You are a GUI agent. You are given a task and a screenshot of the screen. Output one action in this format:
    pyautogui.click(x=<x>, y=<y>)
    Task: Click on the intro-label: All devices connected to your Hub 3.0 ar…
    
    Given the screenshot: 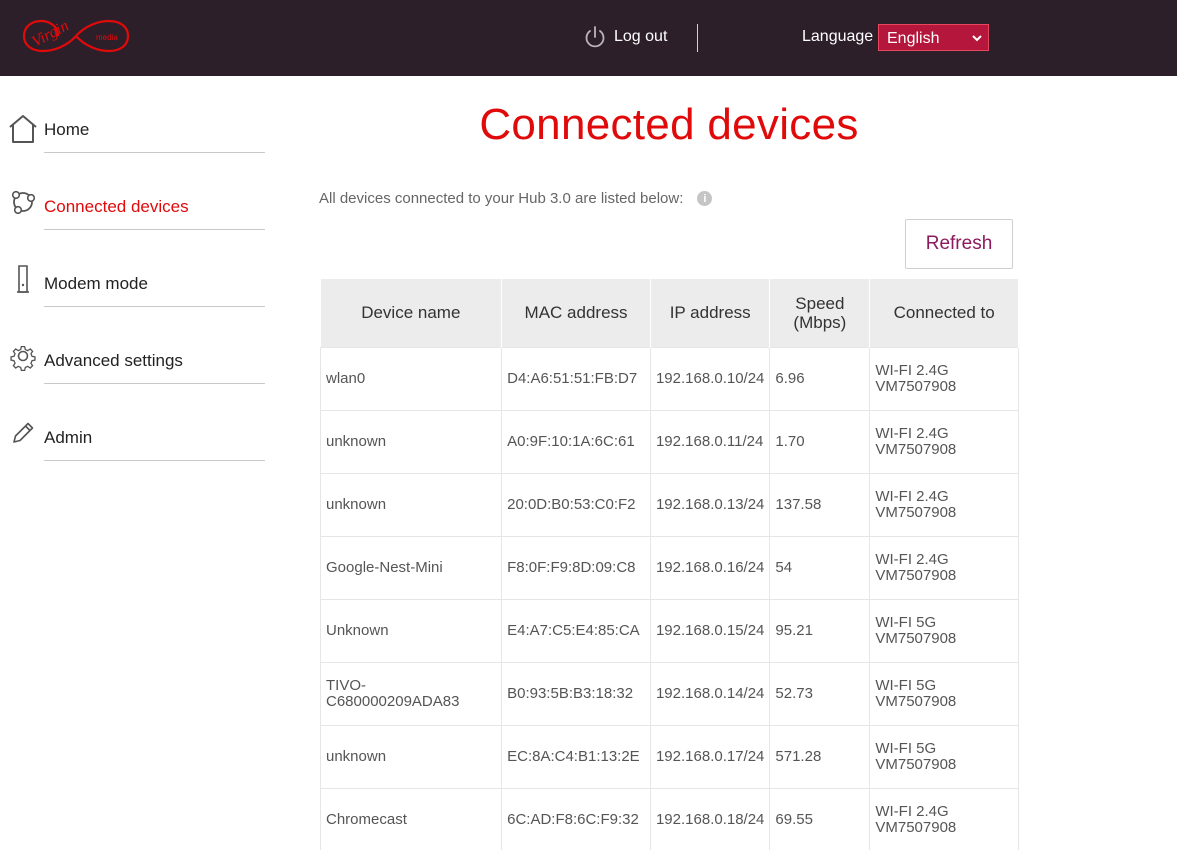 What is the action you would take?
    pyautogui.click(x=501, y=198)
    